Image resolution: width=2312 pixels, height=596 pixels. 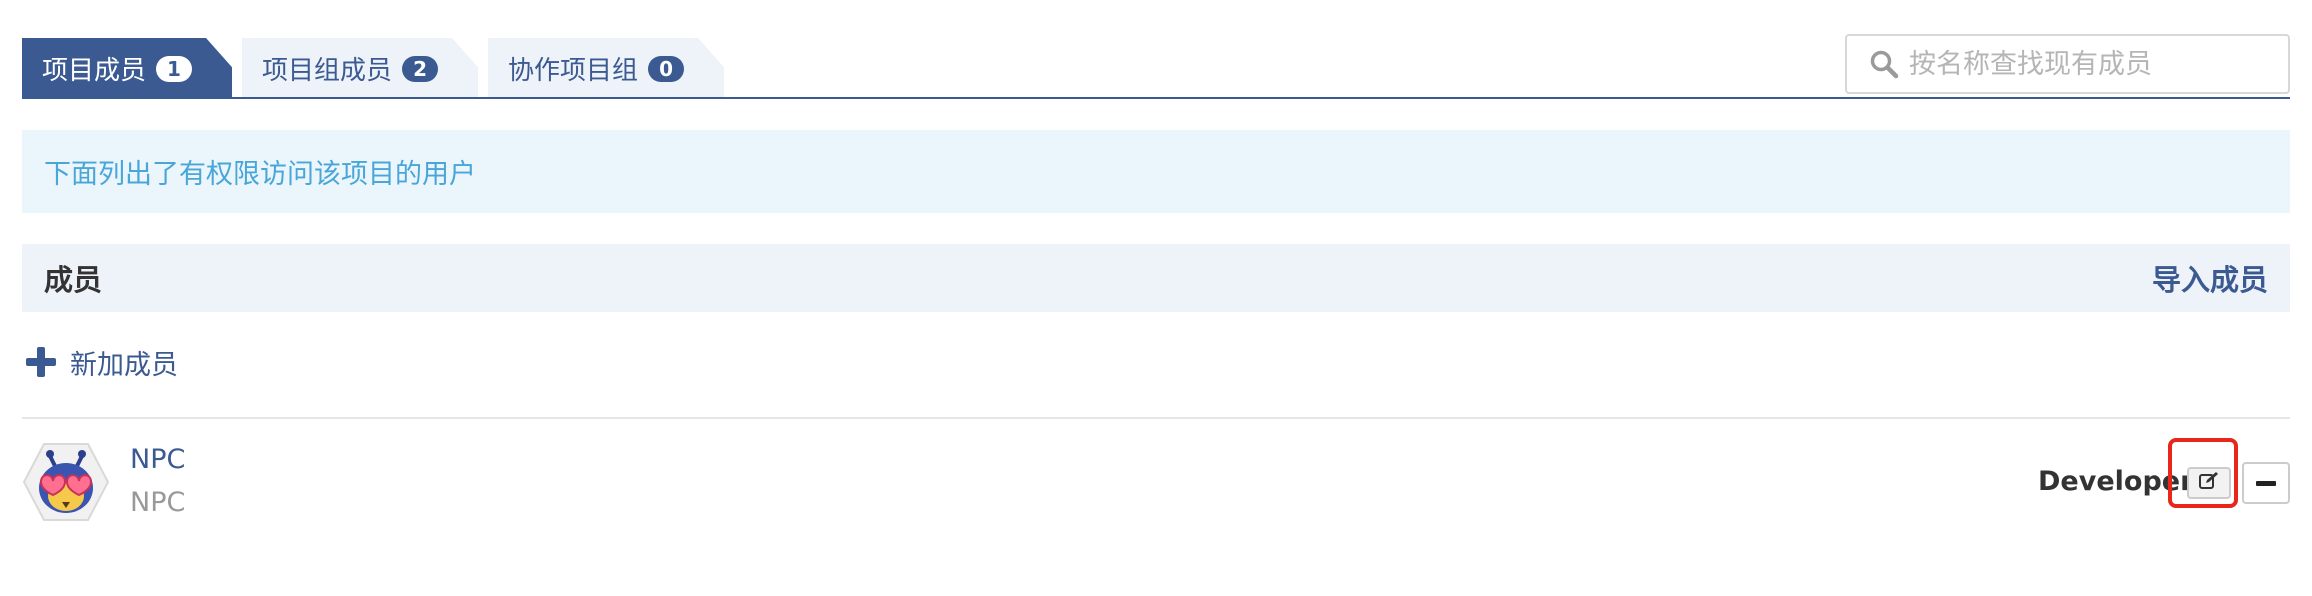 I want to click on search-icon, so click(x=1884, y=64).